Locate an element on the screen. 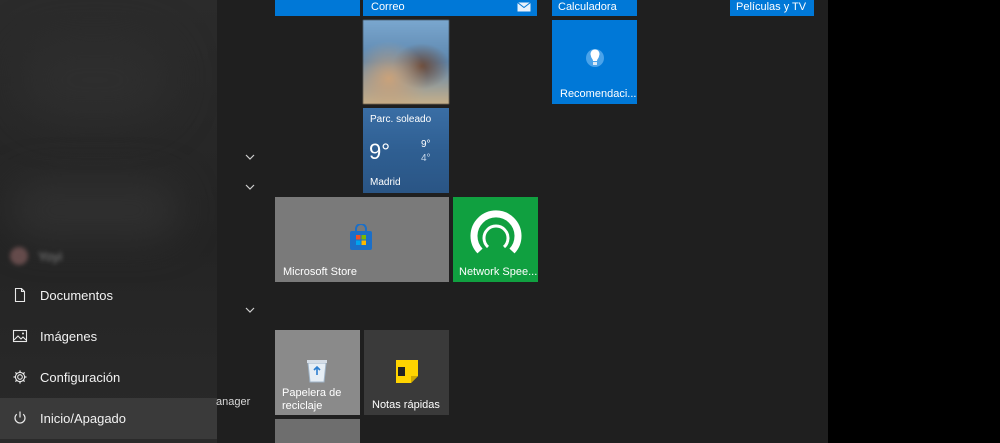 This screenshot has width=1000, height=443. menu-item-label: Configuración is located at coordinates (80, 377).